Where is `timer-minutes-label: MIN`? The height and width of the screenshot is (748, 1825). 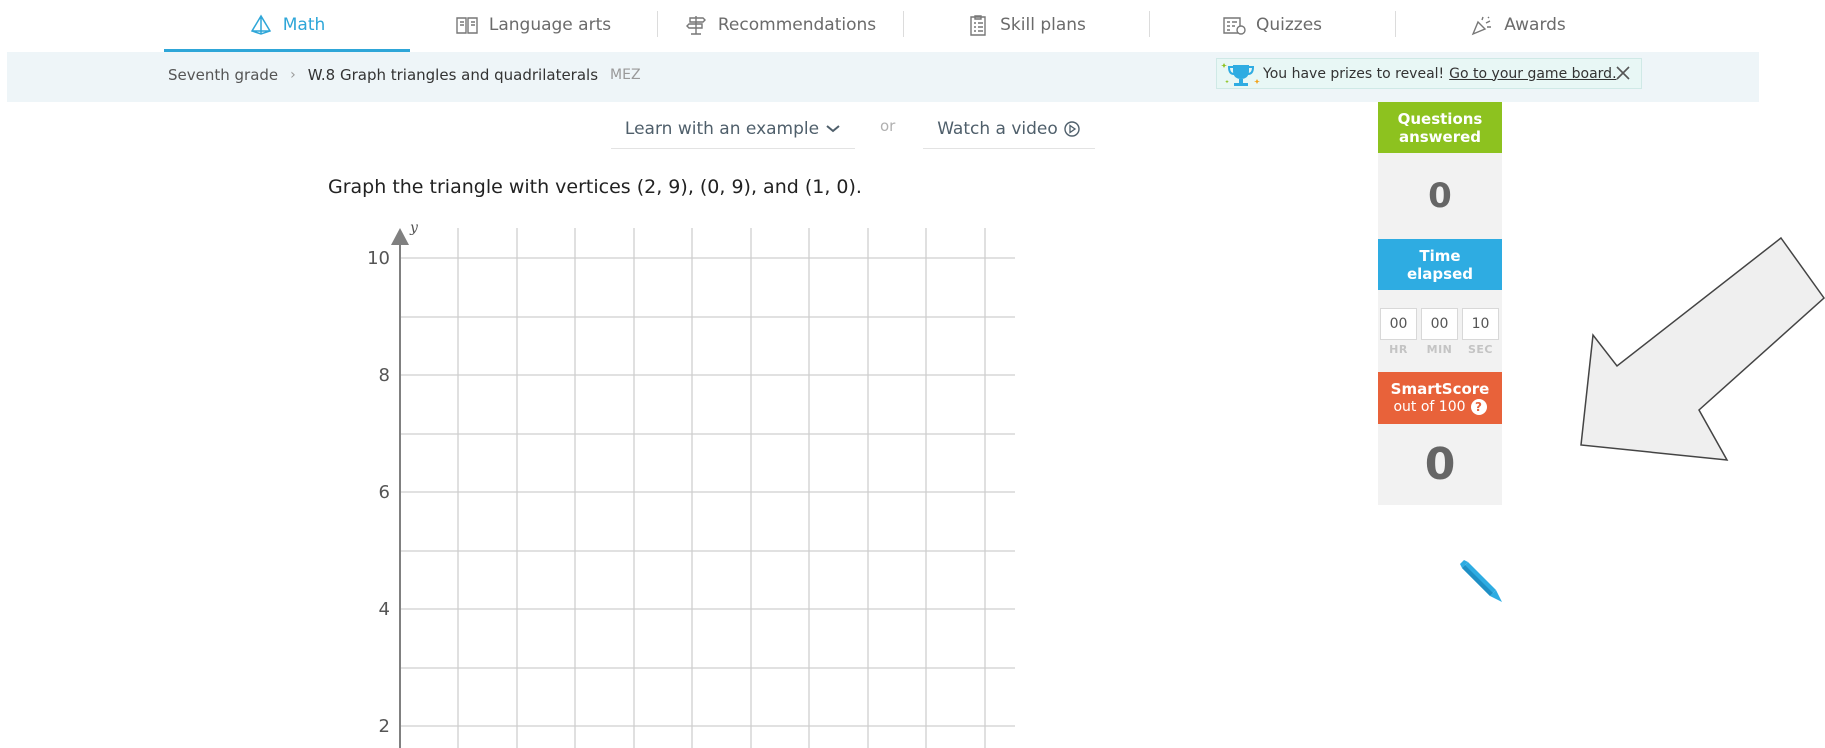
timer-minutes-label: MIN is located at coordinates (1439, 349).